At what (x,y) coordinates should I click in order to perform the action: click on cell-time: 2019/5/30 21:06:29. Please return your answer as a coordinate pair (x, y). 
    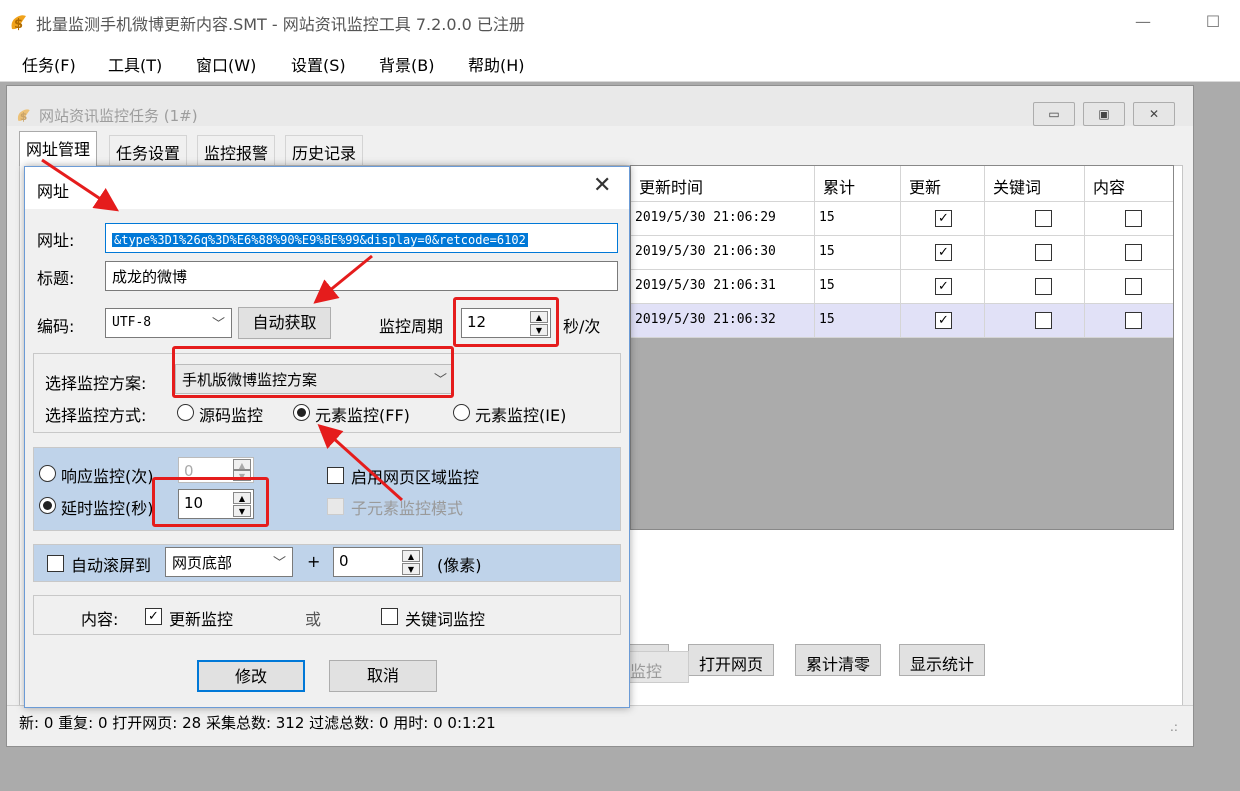
    Looking at the image, I should click on (723, 218).